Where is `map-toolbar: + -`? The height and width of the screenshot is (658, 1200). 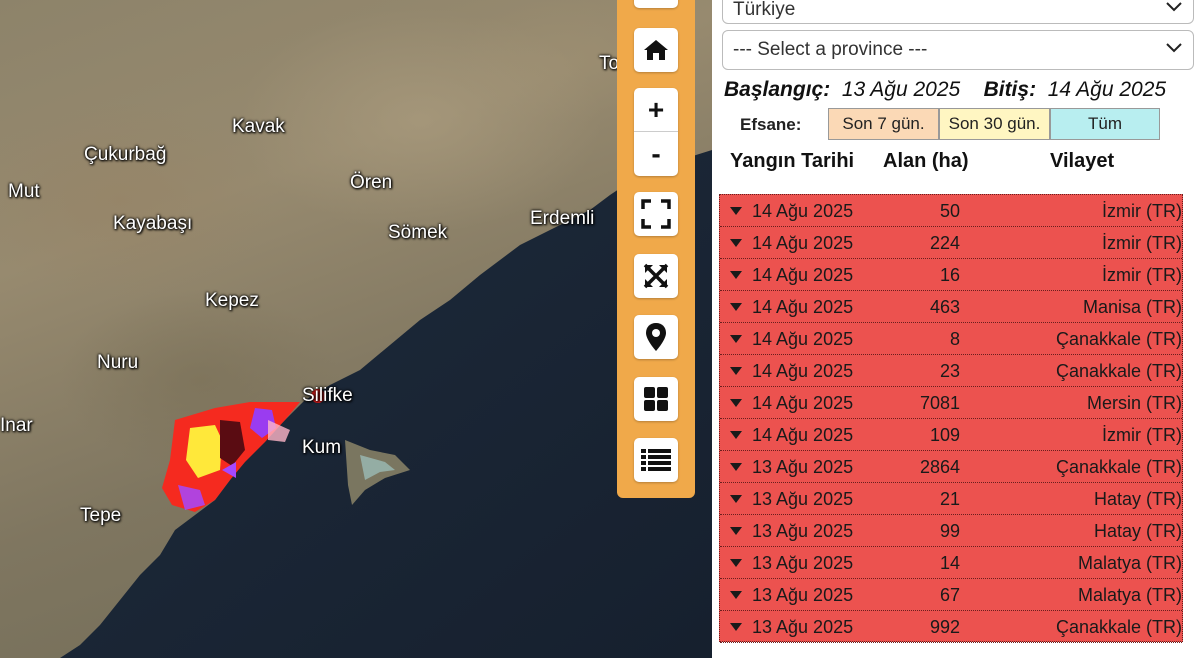
map-toolbar: + - is located at coordinates (656, 249).